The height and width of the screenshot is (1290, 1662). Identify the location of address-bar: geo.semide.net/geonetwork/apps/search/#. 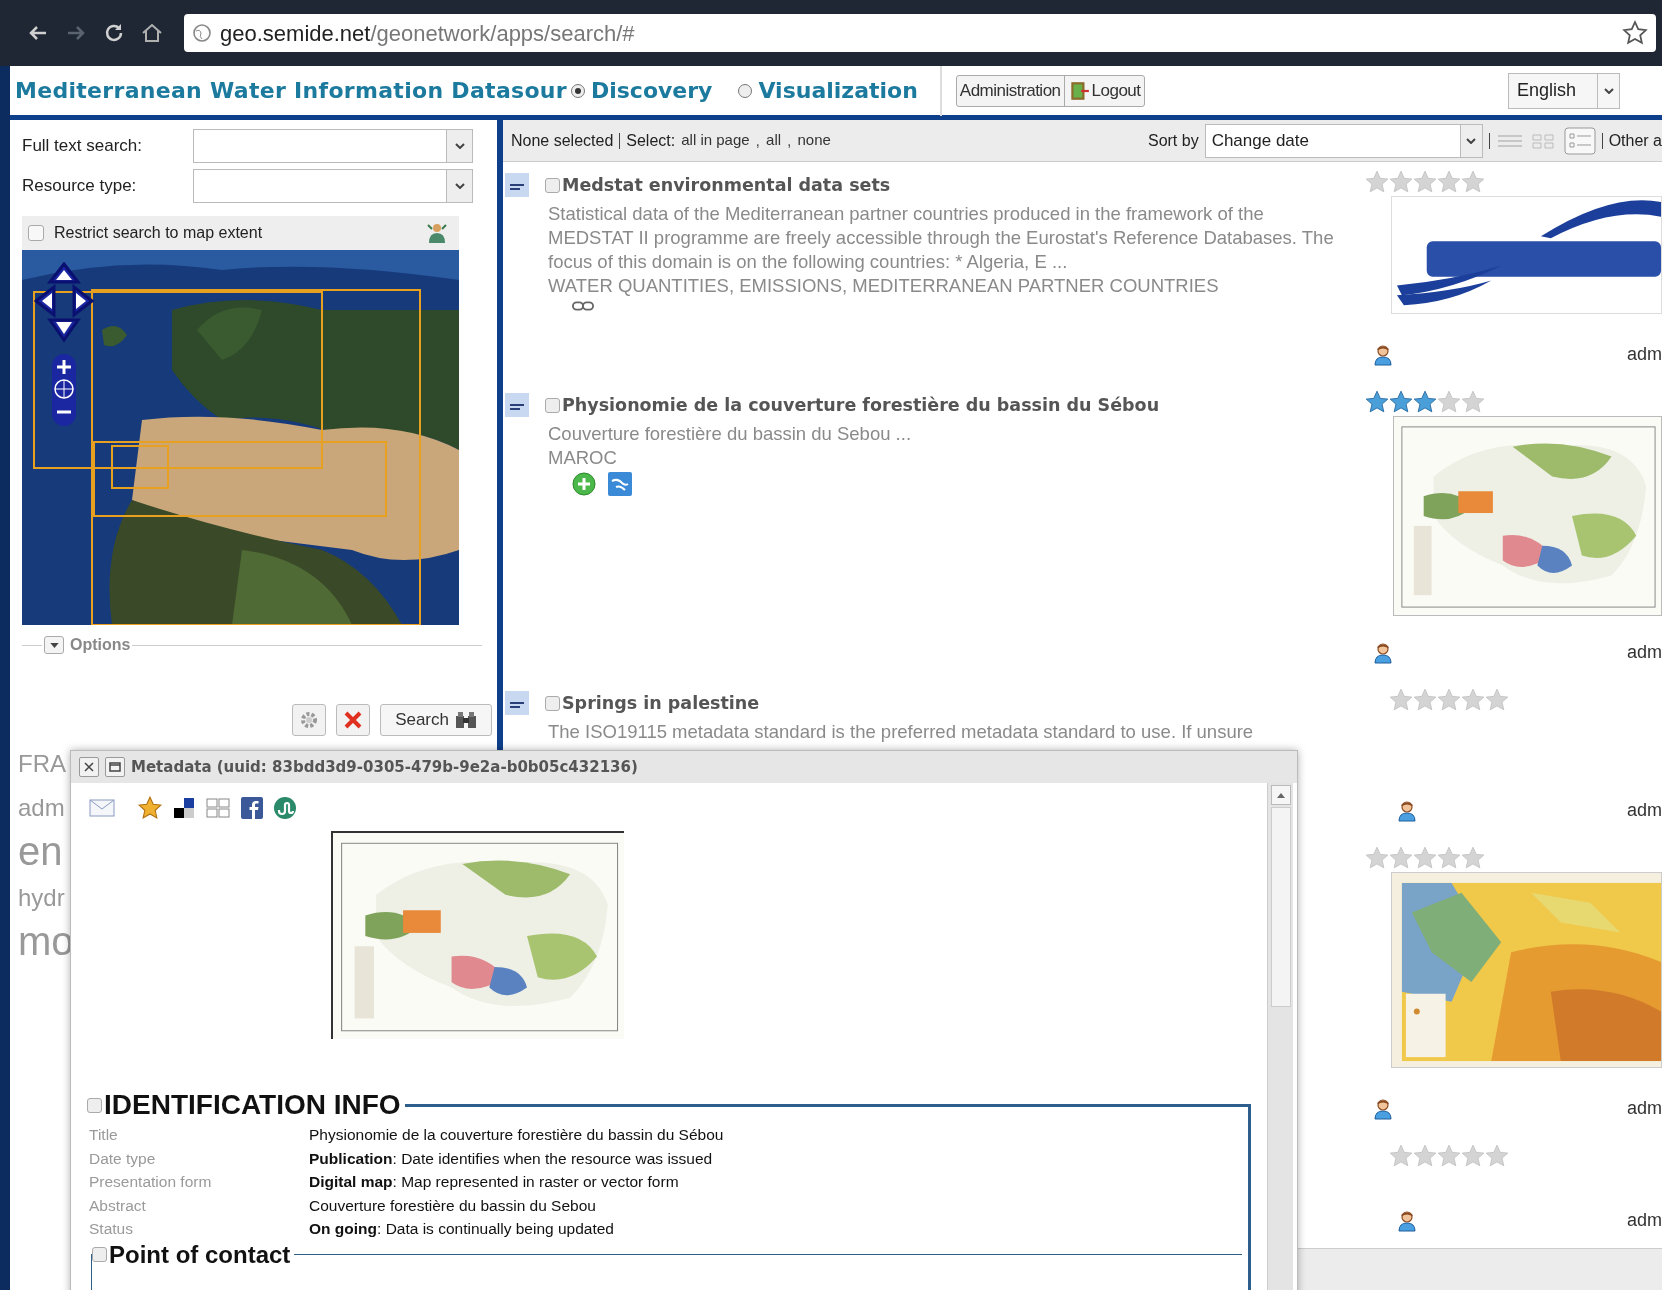
(920, 33).